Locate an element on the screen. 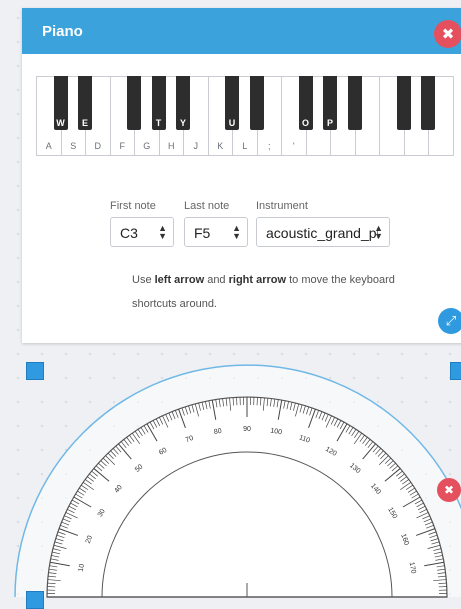  panel-title: Piano is located at coordinates (62, 31).